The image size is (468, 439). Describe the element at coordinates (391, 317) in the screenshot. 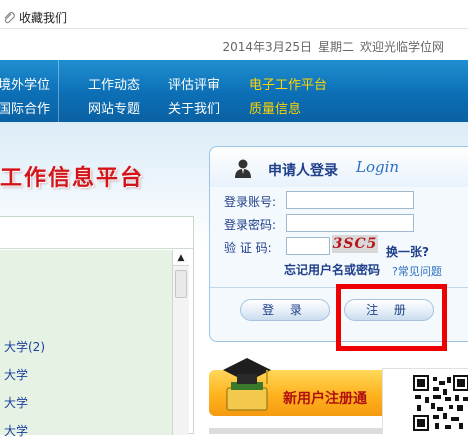

I see `register-highlight-box` at that location.